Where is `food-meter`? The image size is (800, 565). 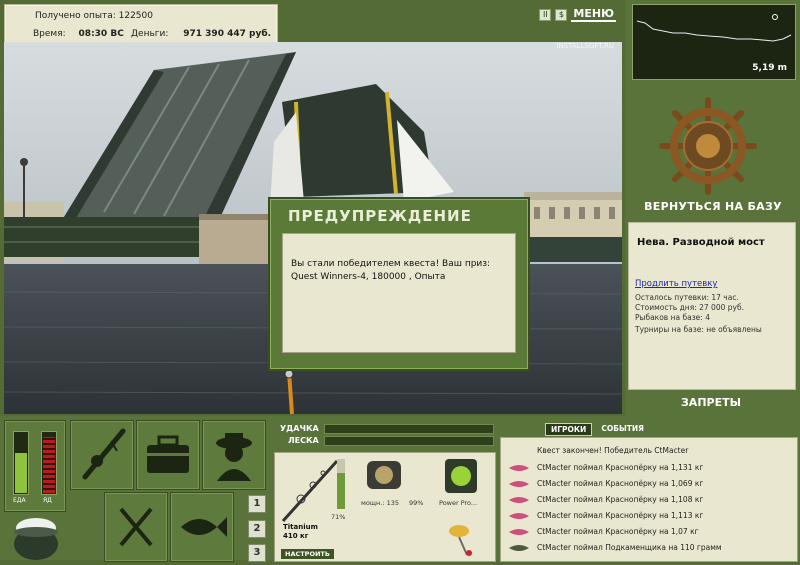
food-meter is located at coordinates (21, 463).